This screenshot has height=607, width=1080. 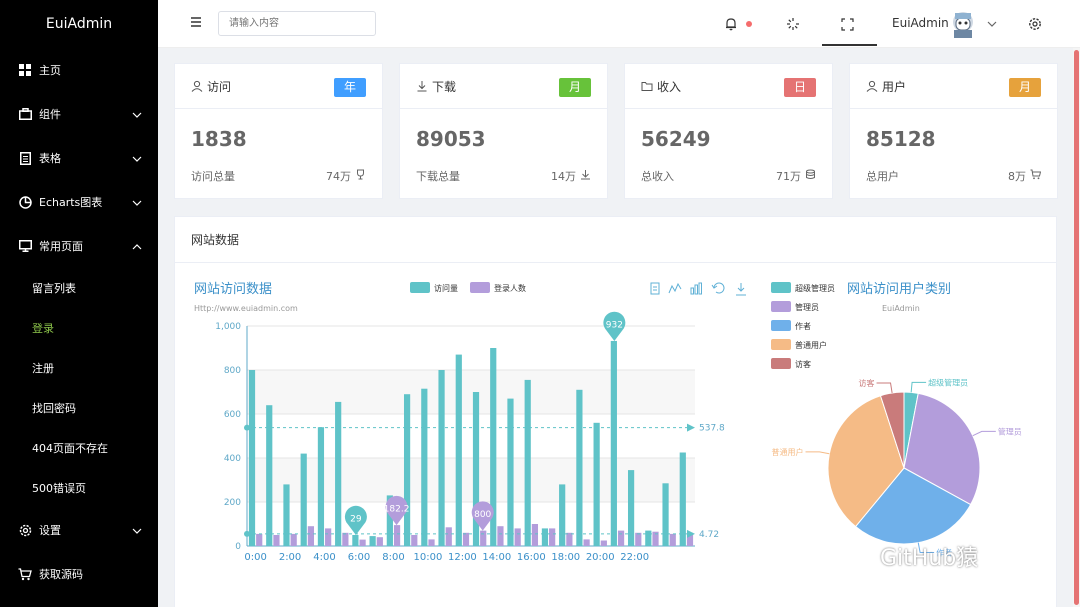 What do you see at coordinates (25, 70) in the screenshot?
I see `grid-icon` at bounding box center [25, 70].